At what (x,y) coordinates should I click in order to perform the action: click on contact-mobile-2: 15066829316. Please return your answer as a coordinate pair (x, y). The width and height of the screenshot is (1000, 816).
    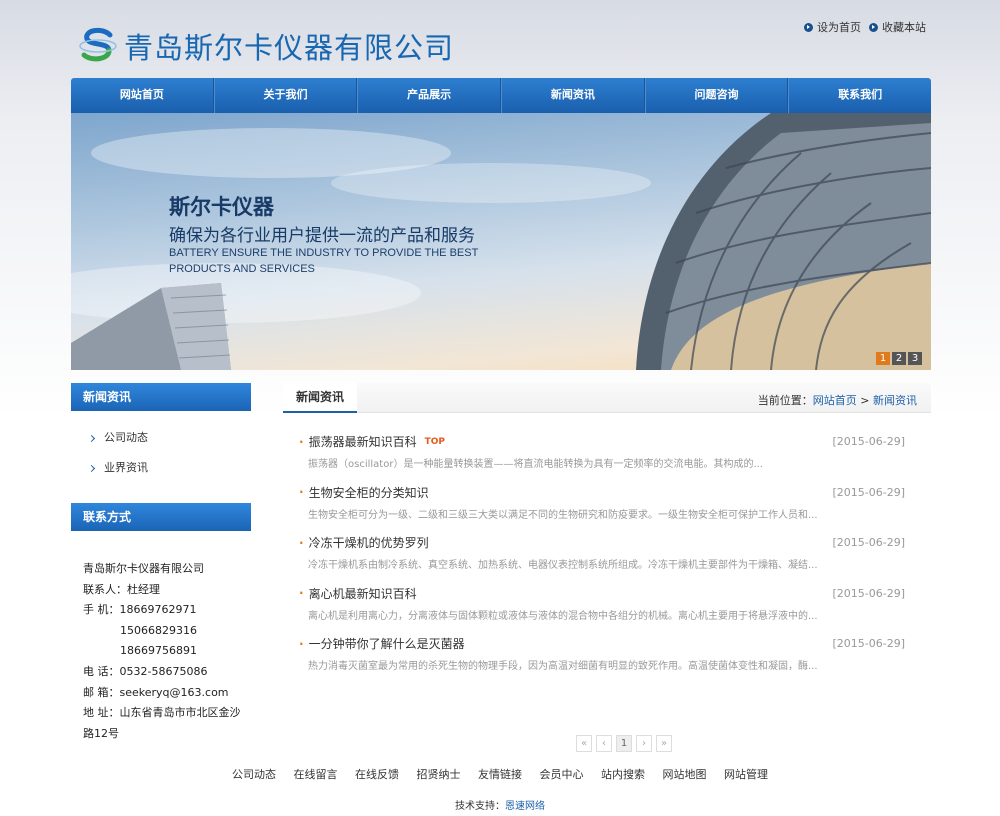
    Looking at the image, I should click on (158, 630).